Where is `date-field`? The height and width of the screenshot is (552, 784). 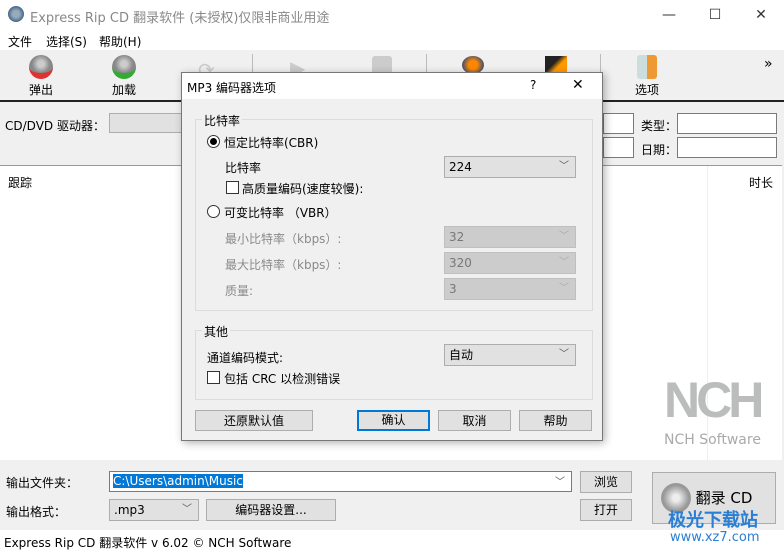
date-field is located at coordinates (727, 147).